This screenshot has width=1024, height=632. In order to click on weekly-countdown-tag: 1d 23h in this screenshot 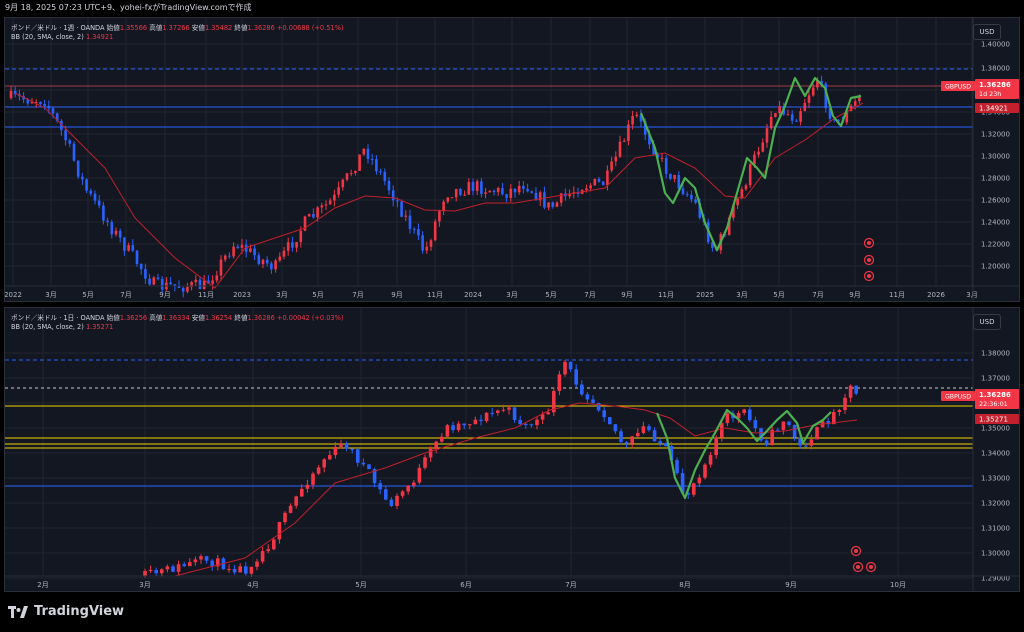, I will do `click(990, 94)`.